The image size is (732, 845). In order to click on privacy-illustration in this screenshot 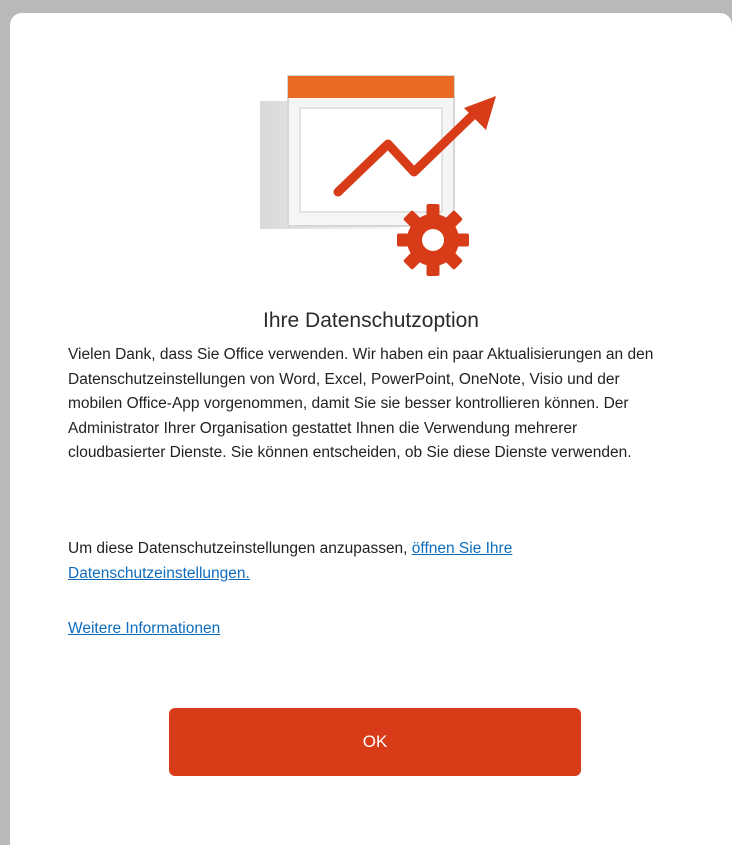, I will do `click(378, 175)`.